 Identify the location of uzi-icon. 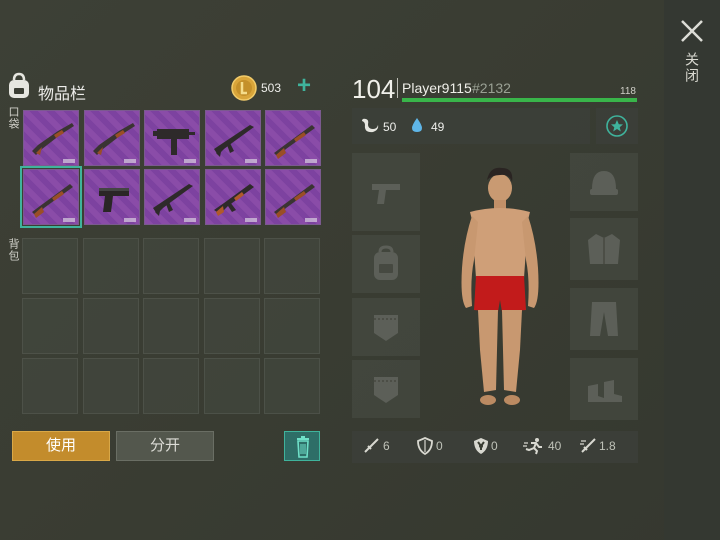
(174, 142).